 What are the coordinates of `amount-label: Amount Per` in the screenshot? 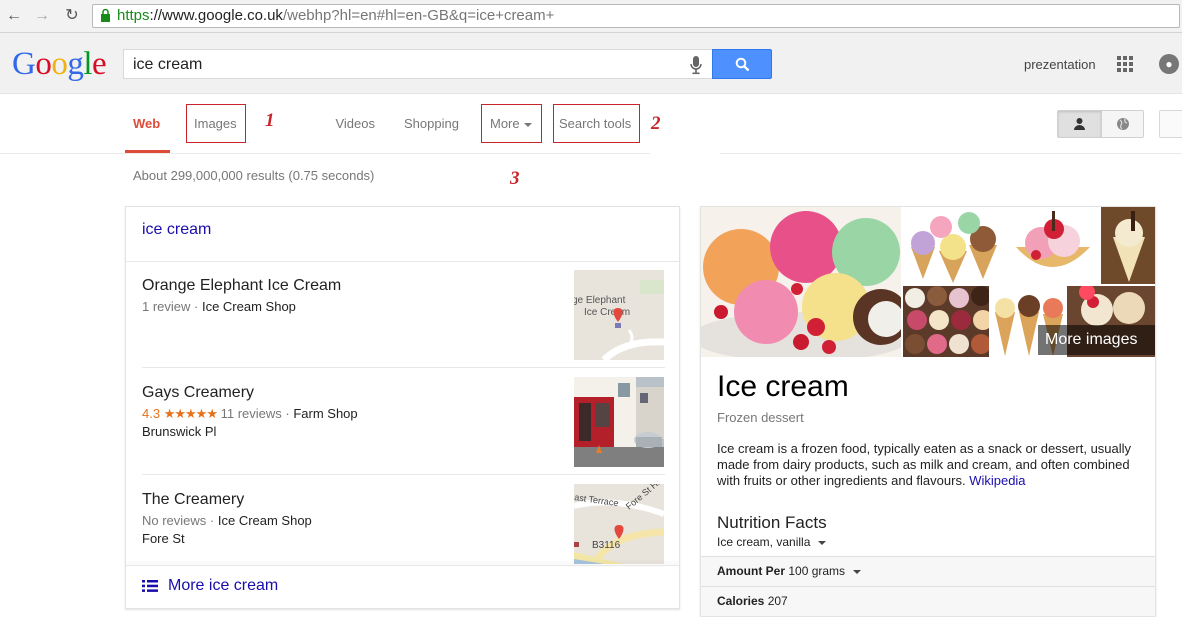 It's located at (751, 571).